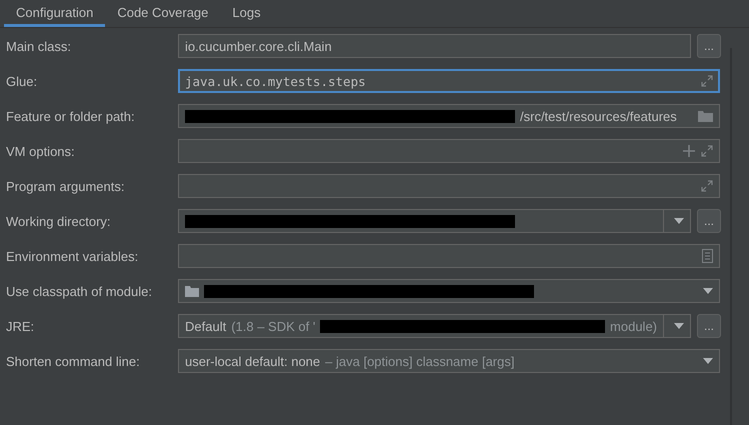  Describe the element at coordinates (40, 151) in the screenshot. I see `field-label: VM options:` at that location.